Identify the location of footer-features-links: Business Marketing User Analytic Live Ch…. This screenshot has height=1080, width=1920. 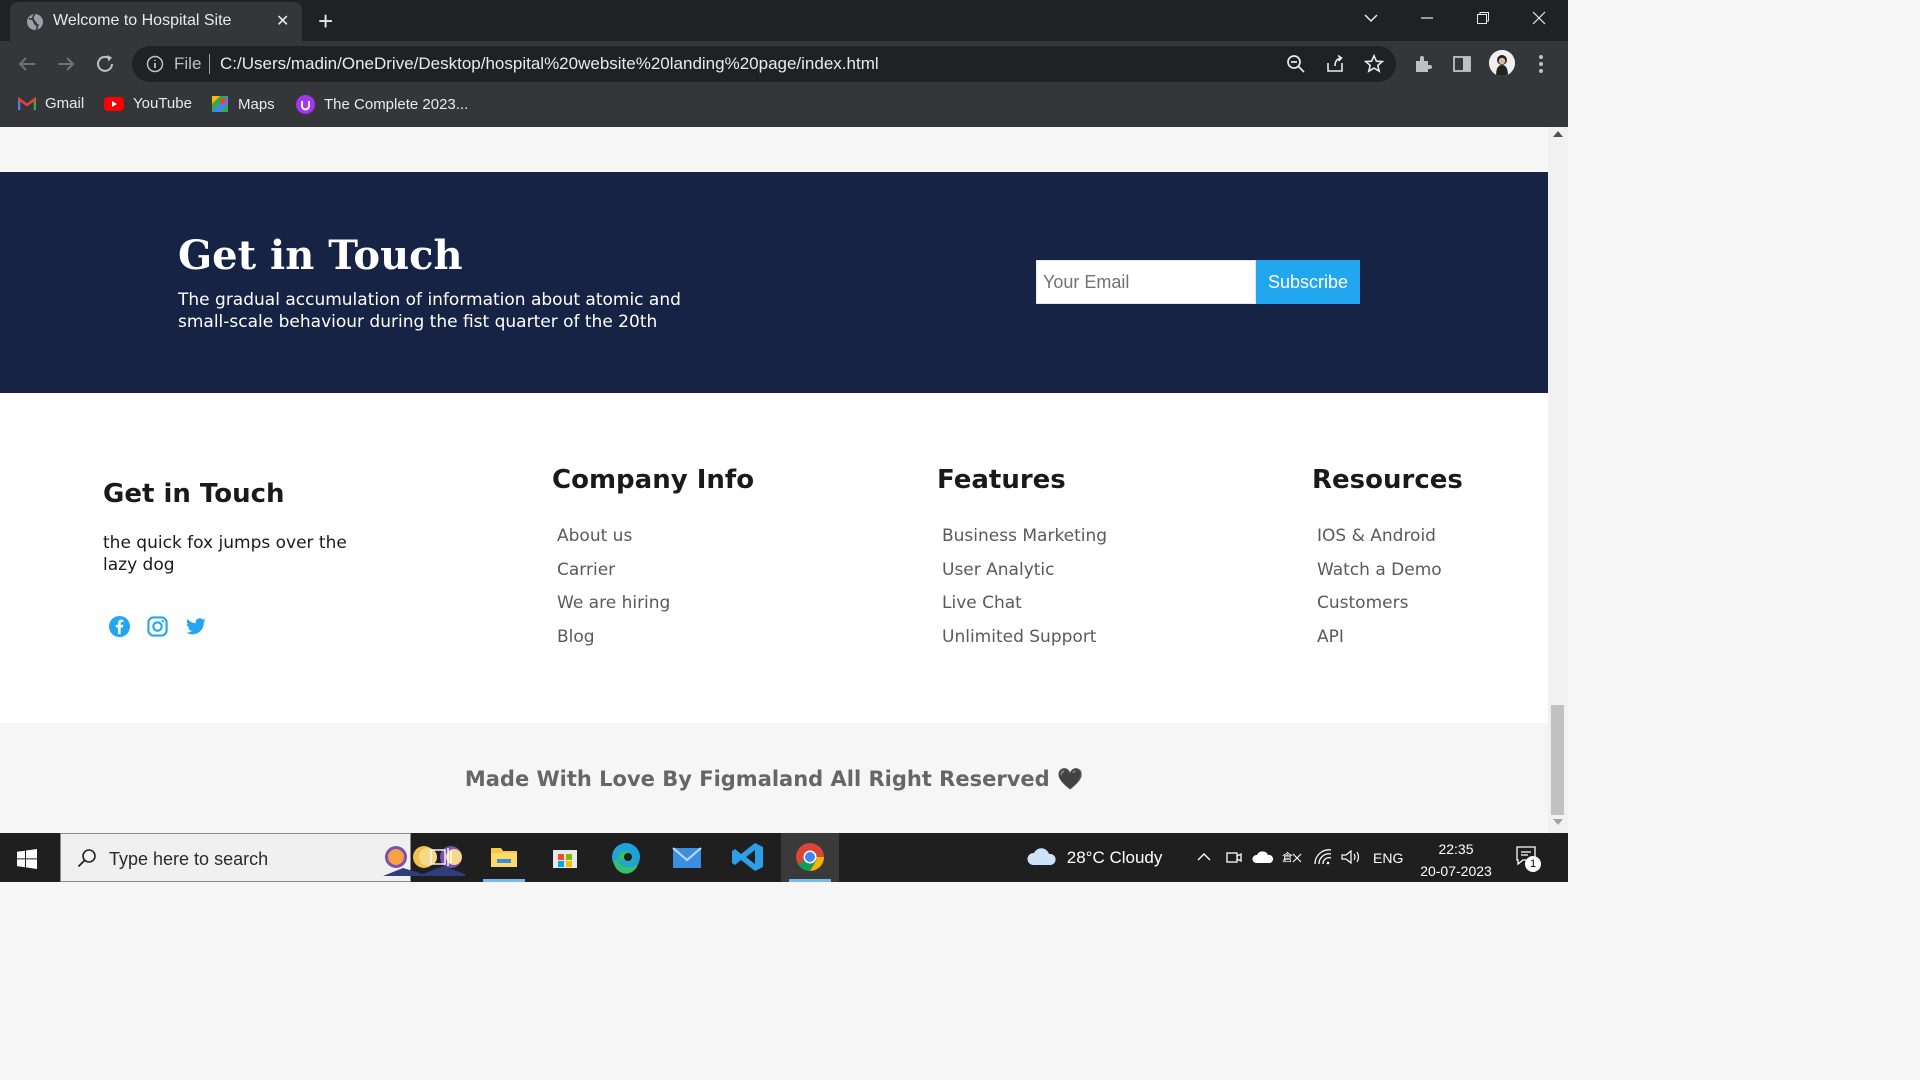
(1024, 592).